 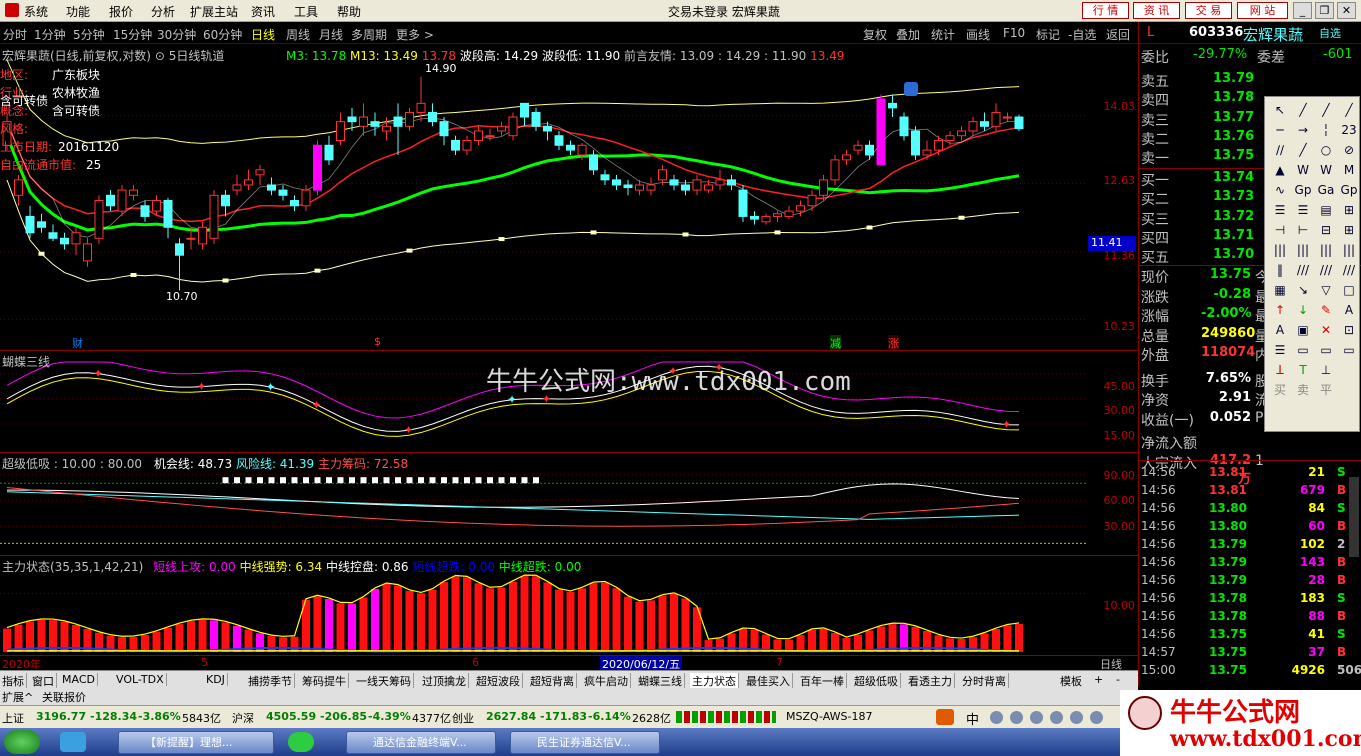 I want to click on grid-icon, so click(x=1096, y=717).